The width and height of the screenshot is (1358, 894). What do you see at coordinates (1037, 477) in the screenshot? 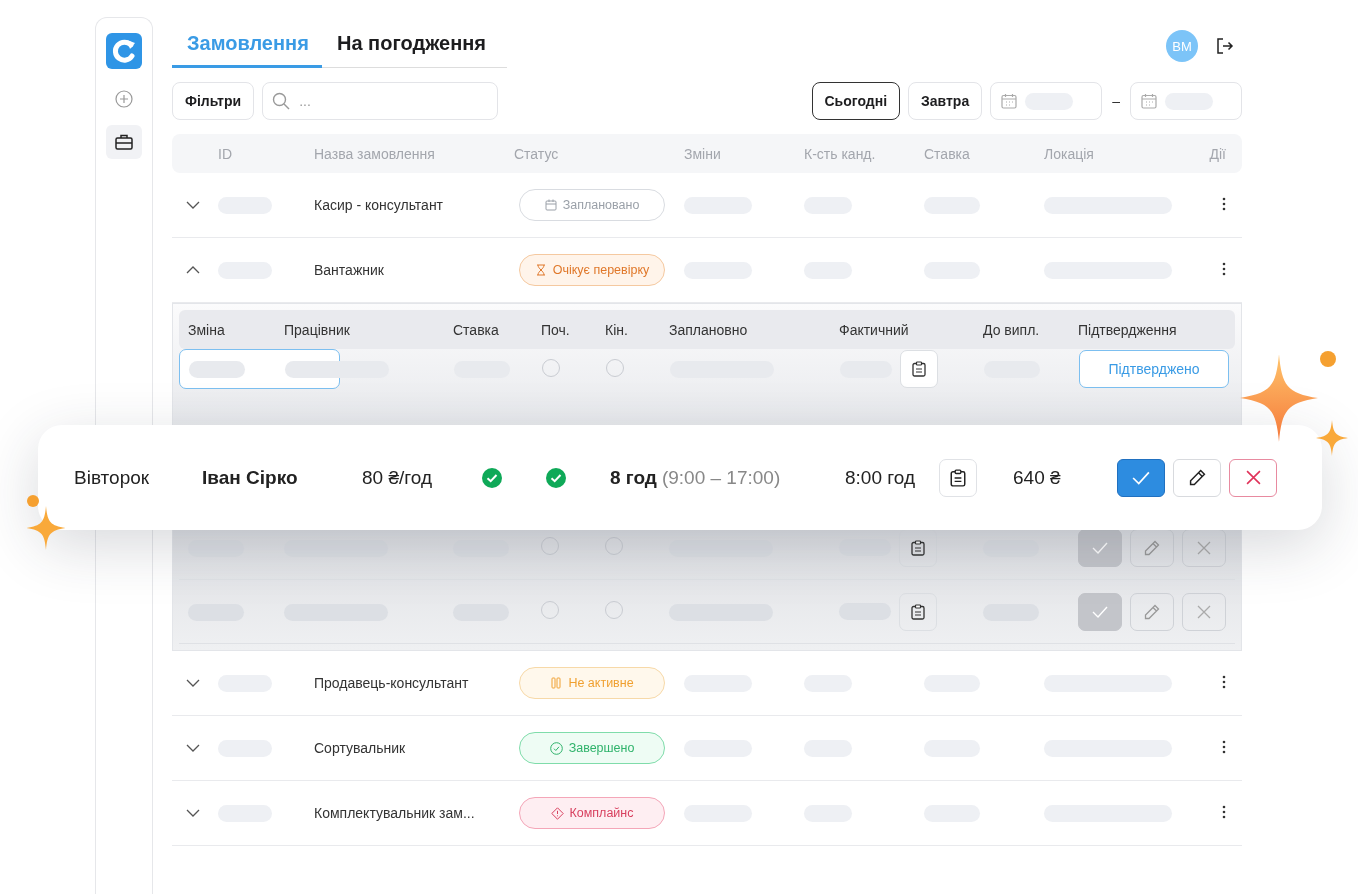
I see `payout-amount: 640 ₴` at bounding box center [1037, 477].